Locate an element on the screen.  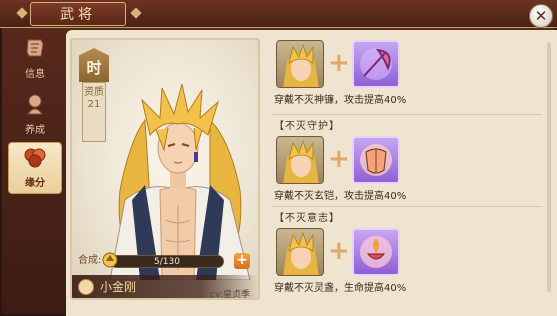
scythe-icon is located at coordinates (376, 64).